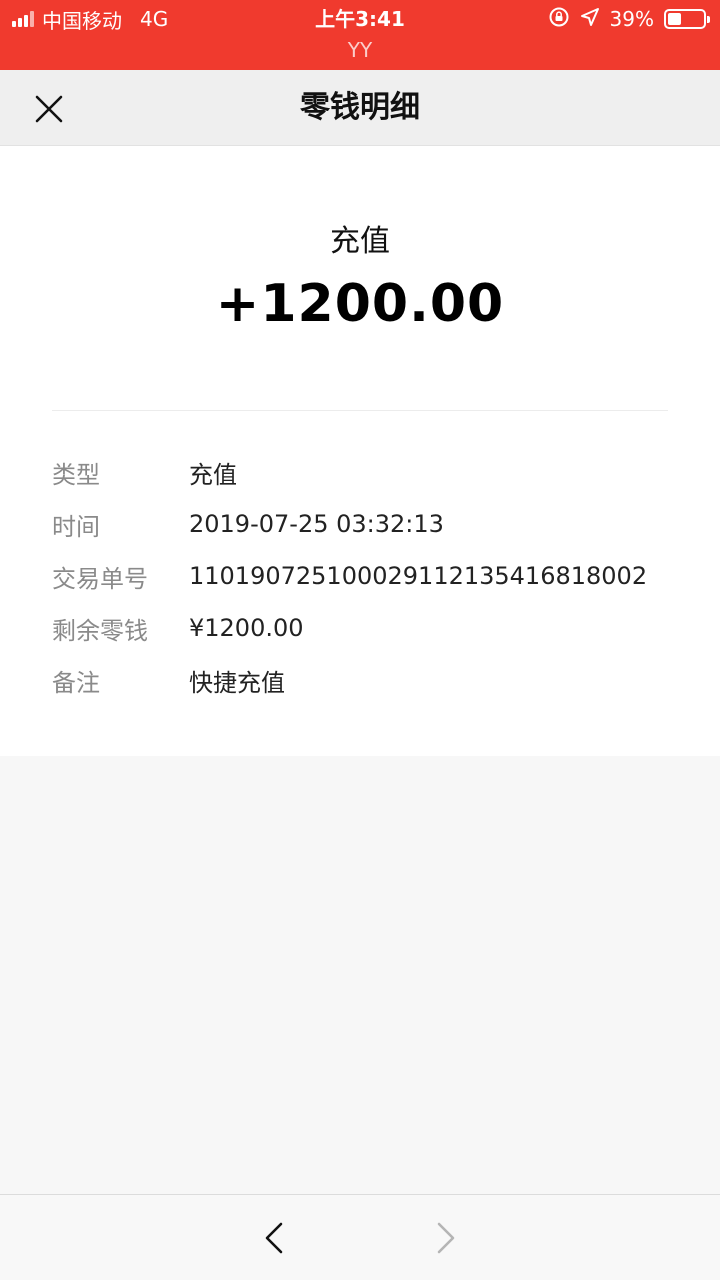 This screenshot has width=720, height=1280. What do you see at coordinates (360, 50) in the screenshot?
I see `status-subtitle: YY` at bounding box center [360, 50].